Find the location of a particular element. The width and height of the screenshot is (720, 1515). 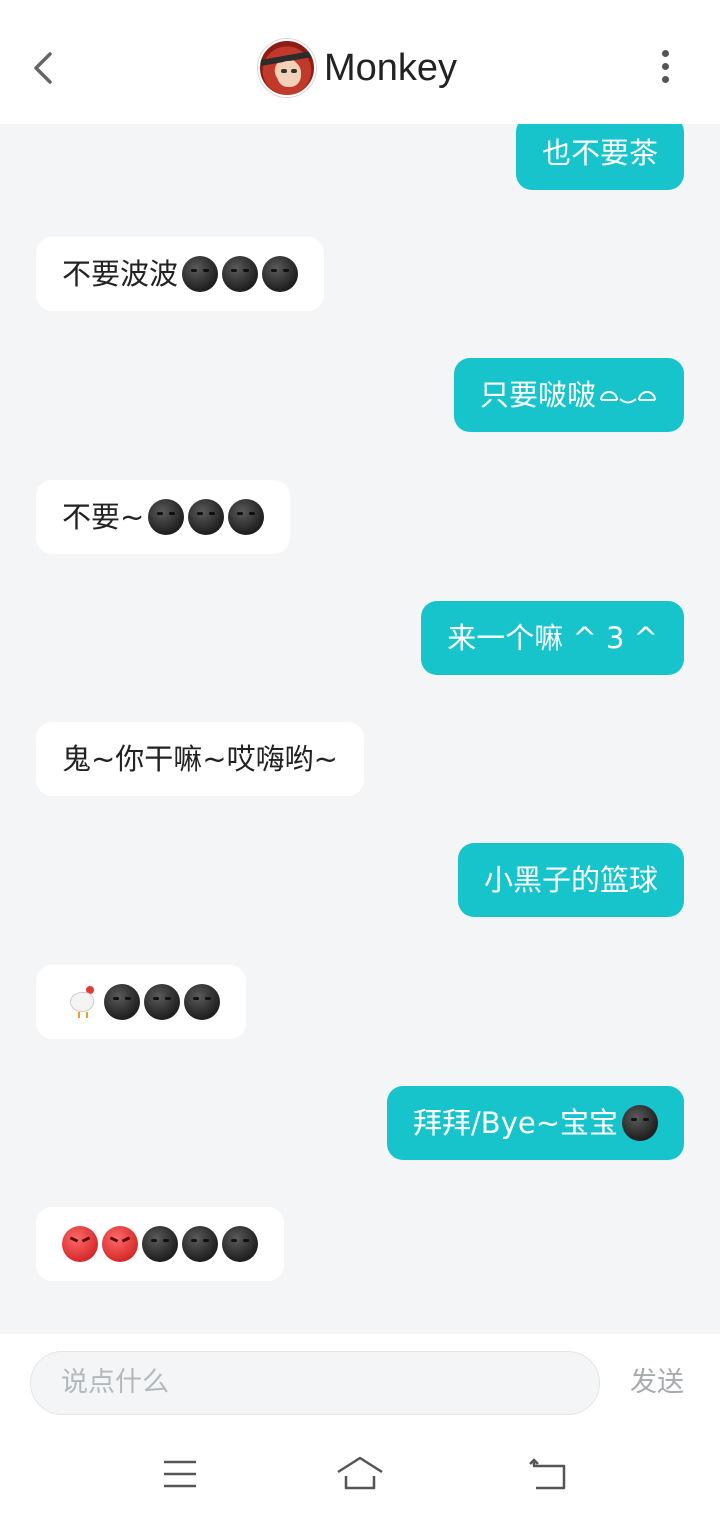

vertical-dots-icon is located at coordinates (665, 53).